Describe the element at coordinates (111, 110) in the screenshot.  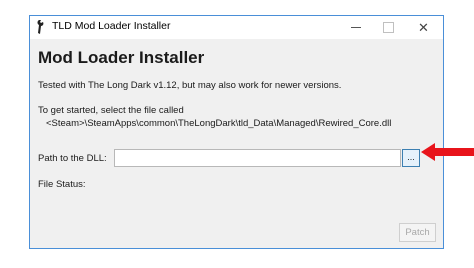
I see `instruction-text: To get started, select the file called` at that location.